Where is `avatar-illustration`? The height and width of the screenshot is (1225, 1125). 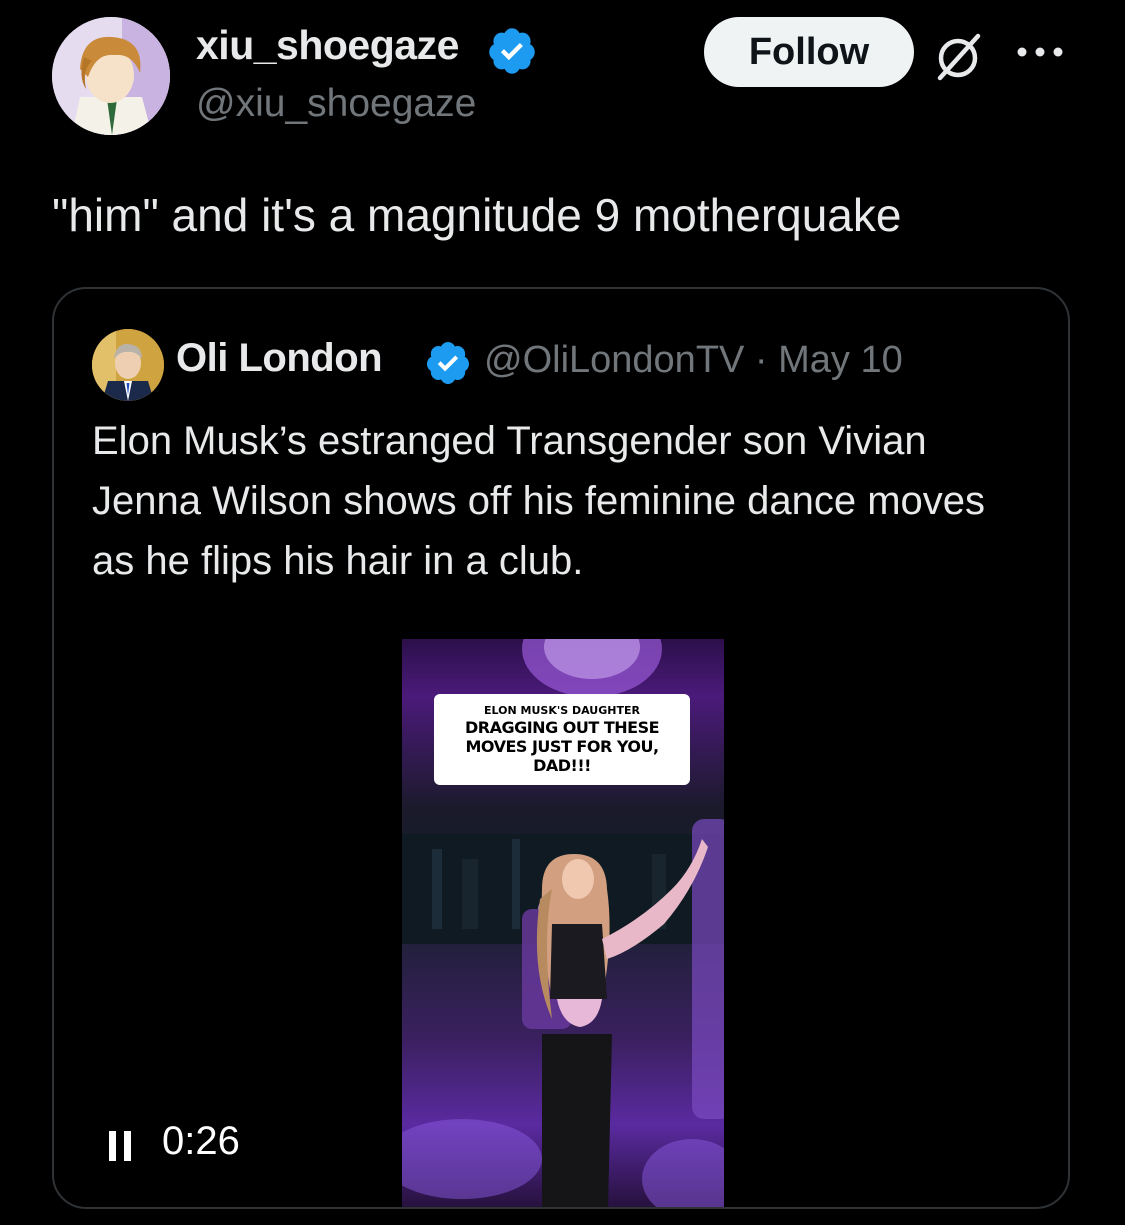
avatar-illustration is located at coordinates (111, 76).